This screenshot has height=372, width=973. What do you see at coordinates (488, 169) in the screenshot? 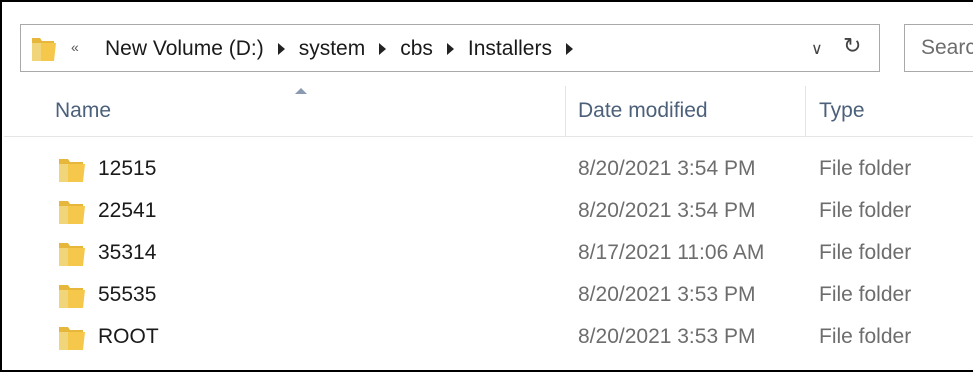
I see `file-row: 12515 8/20/2021 3:54 PM File folder` at bounding box center [488, 169].